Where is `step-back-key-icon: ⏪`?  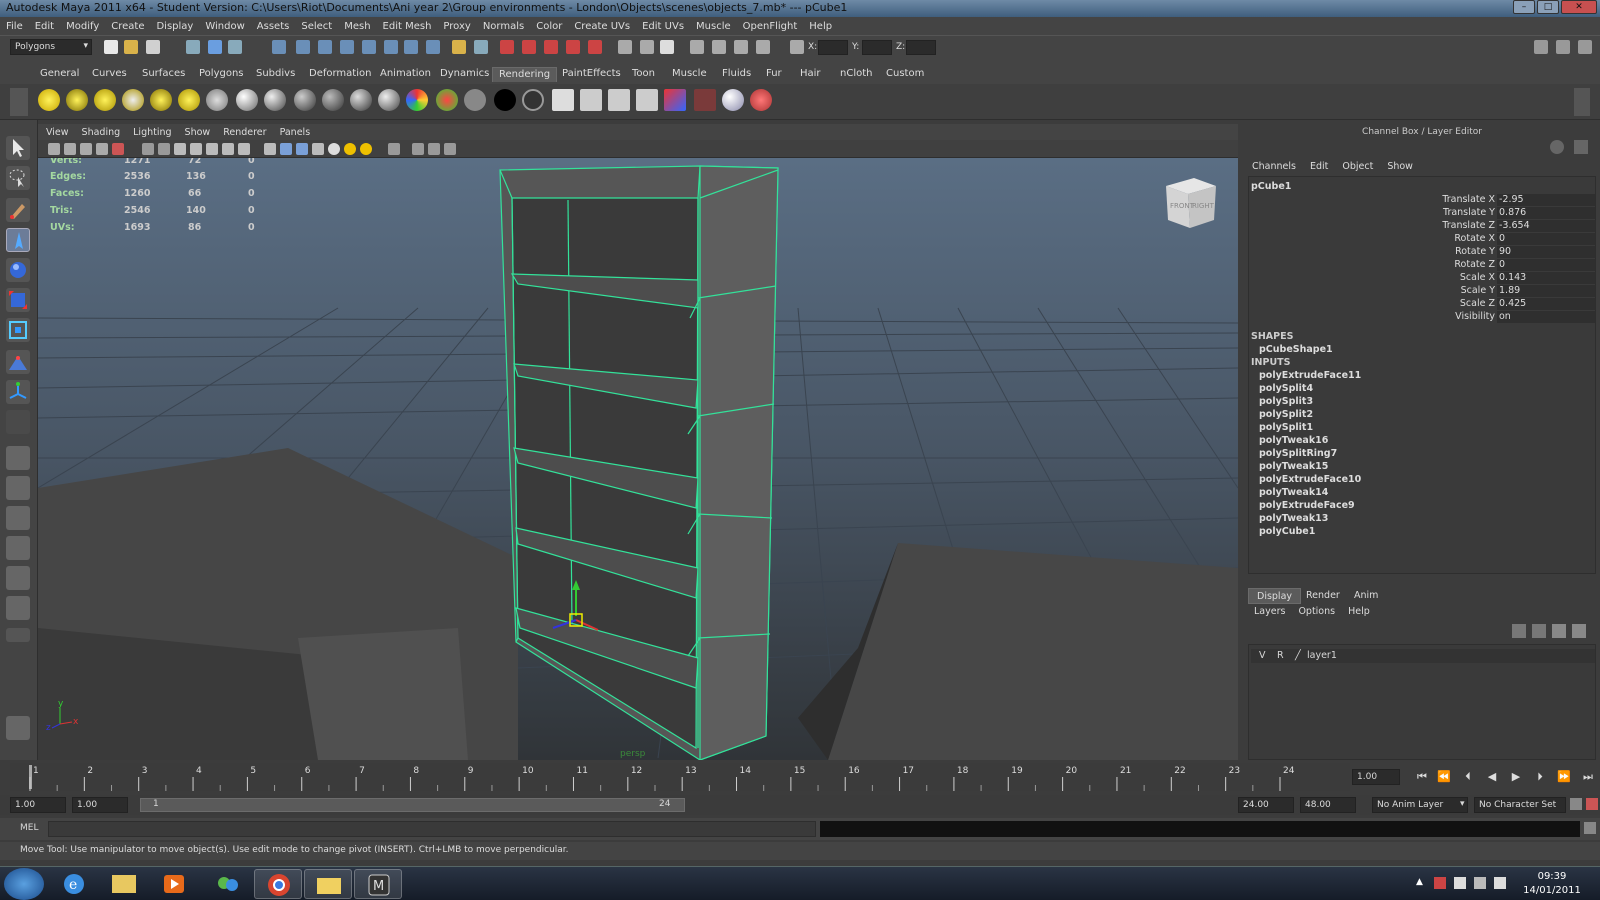
step-back-key-icon: ⏪ is located at coordinates (1444, 776).